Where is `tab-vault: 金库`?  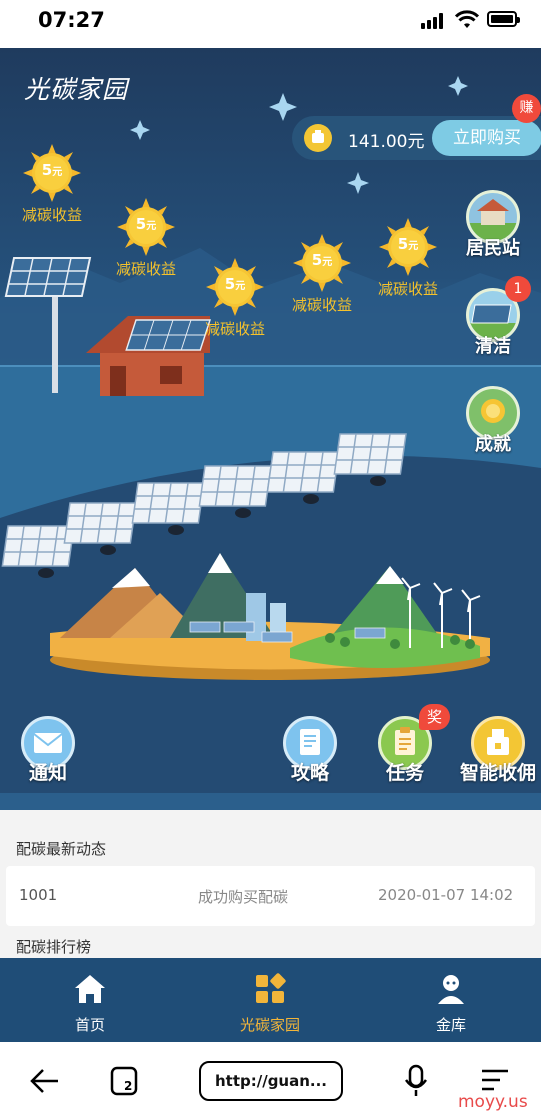 tab-vault: 金库 is located at coordinates (451, 1000).